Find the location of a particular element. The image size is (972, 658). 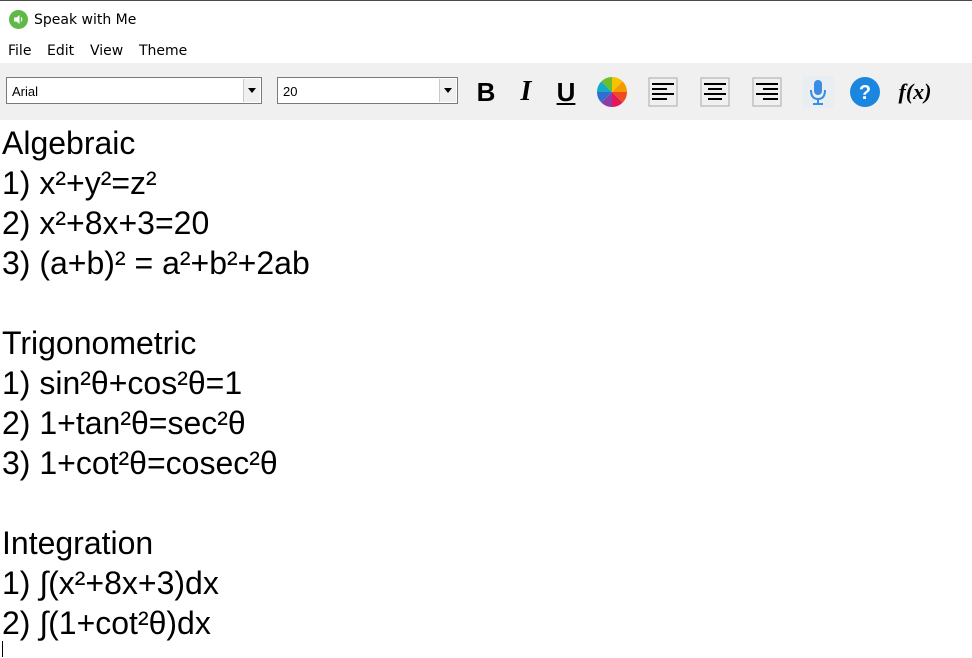

align-left-icon is located at coordinates (663, 92).